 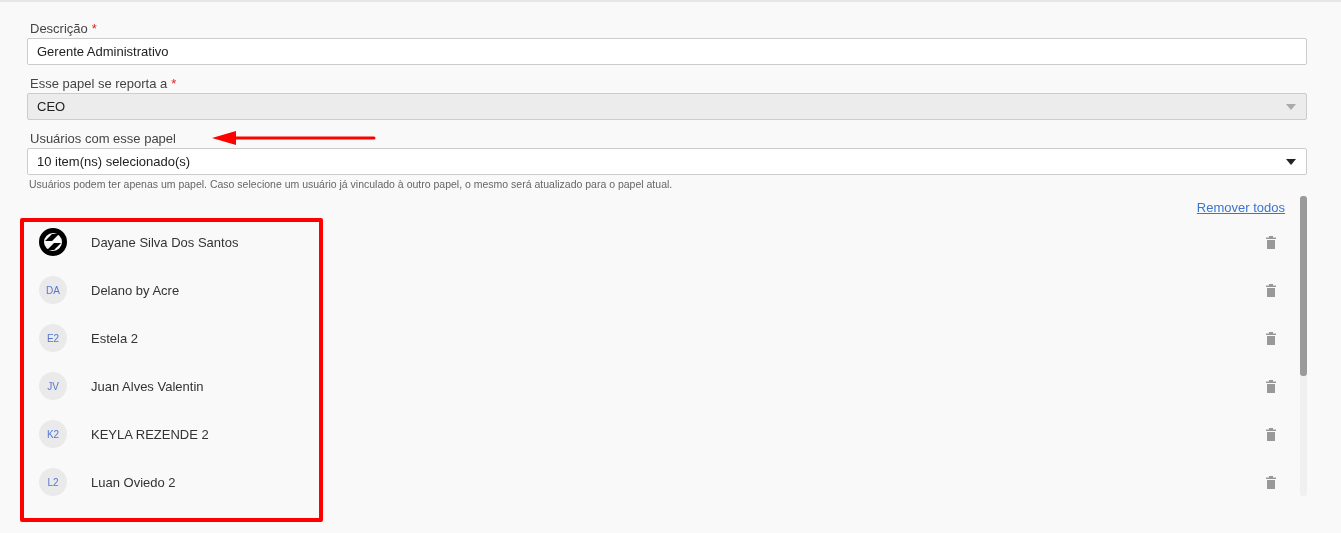 What do you see at coordinates (103, 138) in the screenshot?
I see `field-label: Usuários com esse papel` at bounding box center [103, 138].